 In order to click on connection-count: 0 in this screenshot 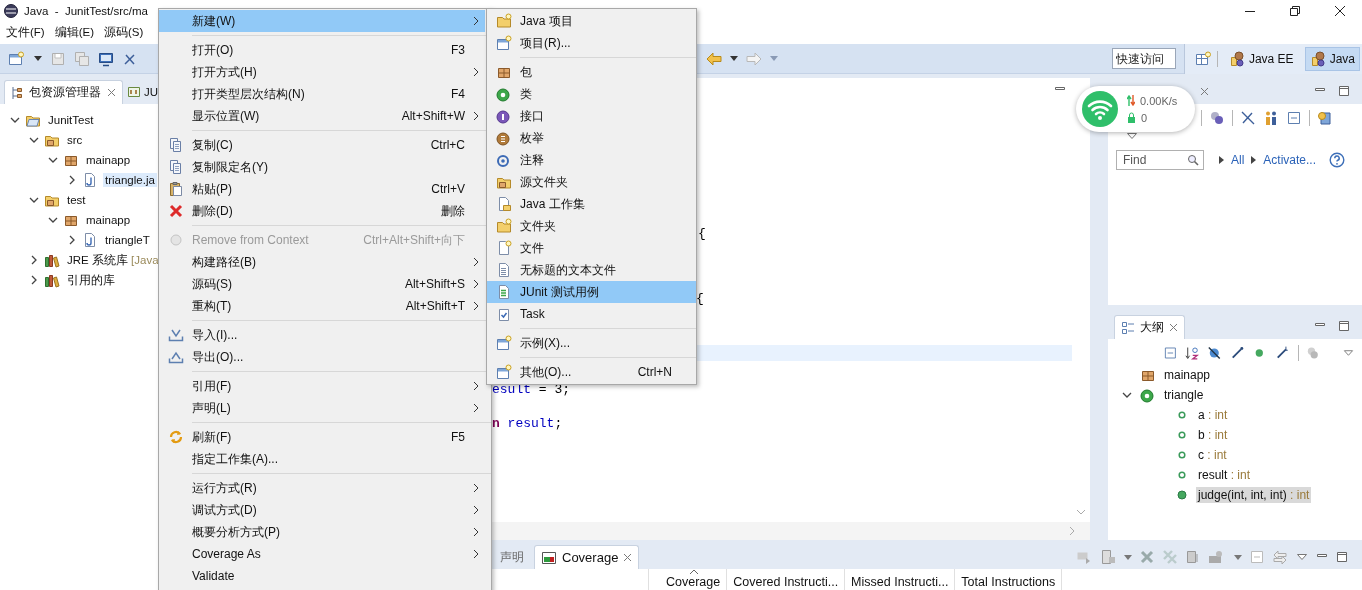, I will do `click(1144, 117)`.